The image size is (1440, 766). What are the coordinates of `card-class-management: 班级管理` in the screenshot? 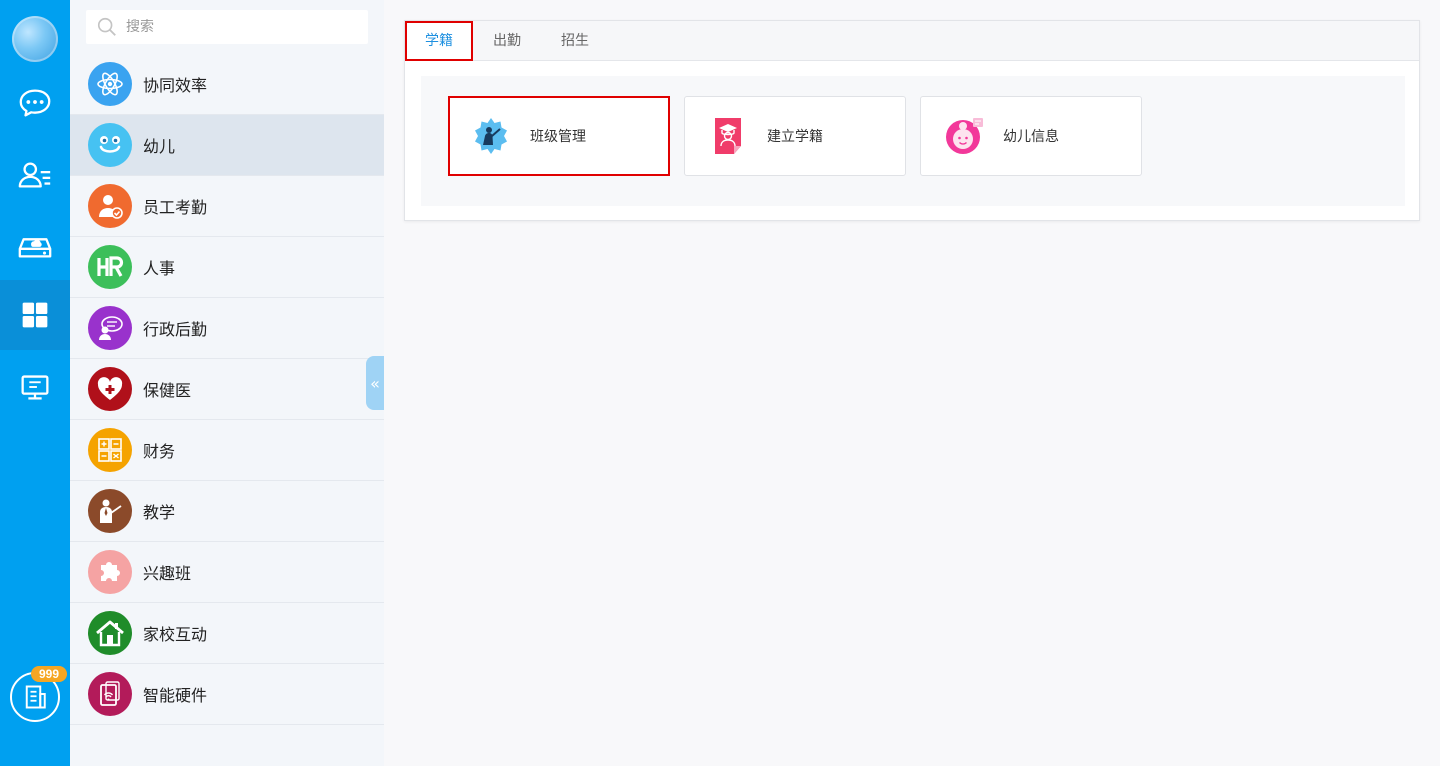 It's located at (559, 136).